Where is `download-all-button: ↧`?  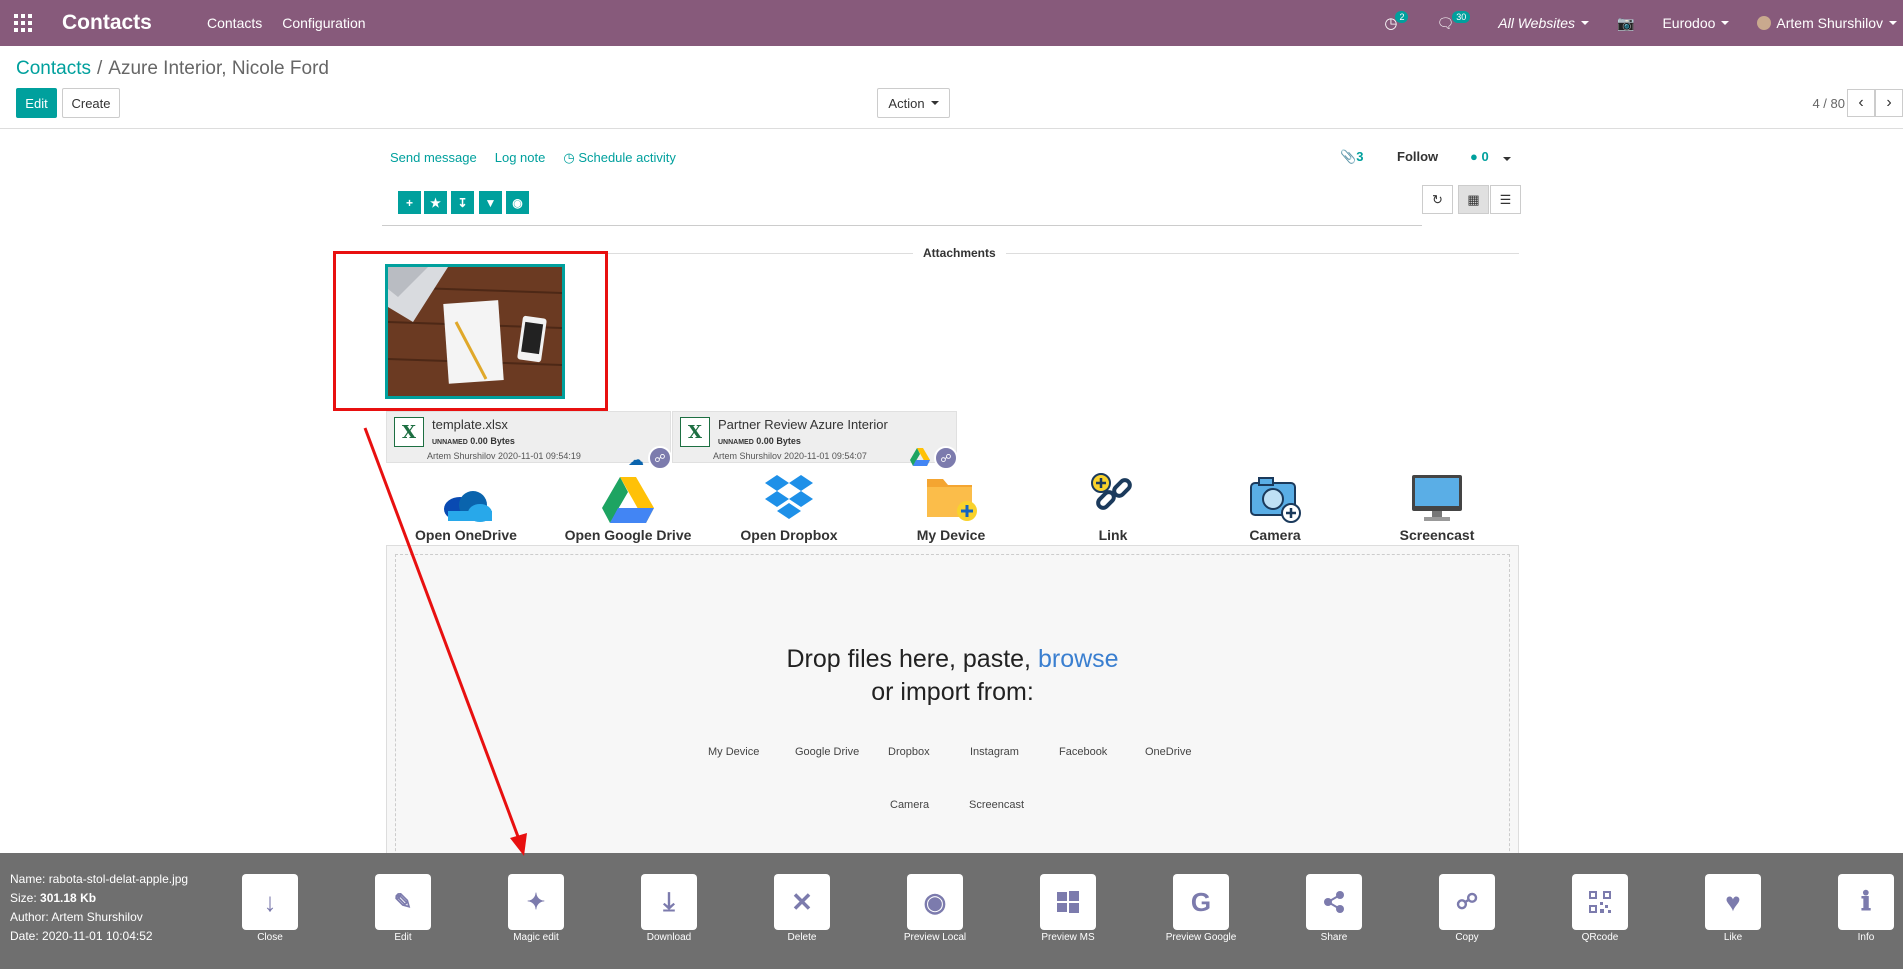 download-all-button: ↧ is located at coordinates (462, 202).